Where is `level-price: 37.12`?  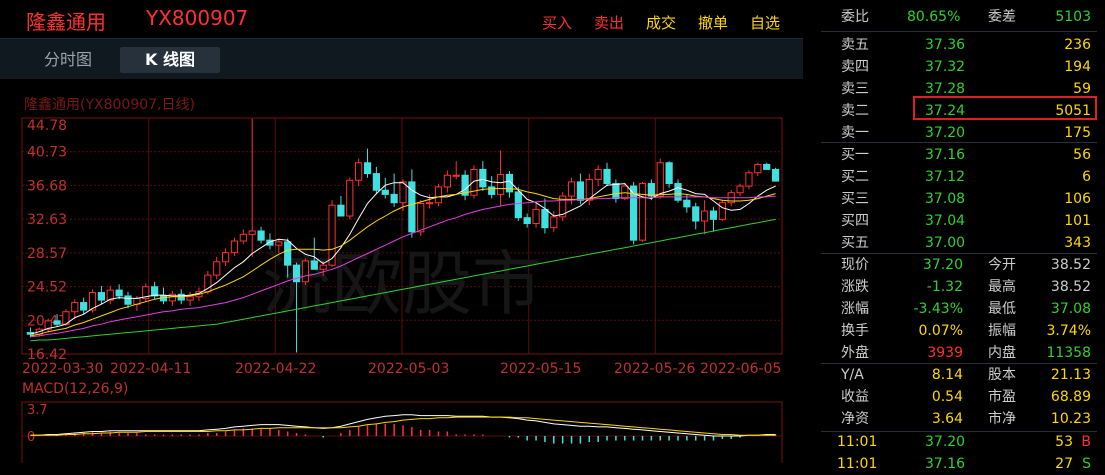 level-price: 37.12 is located at coordinates (945, 177).